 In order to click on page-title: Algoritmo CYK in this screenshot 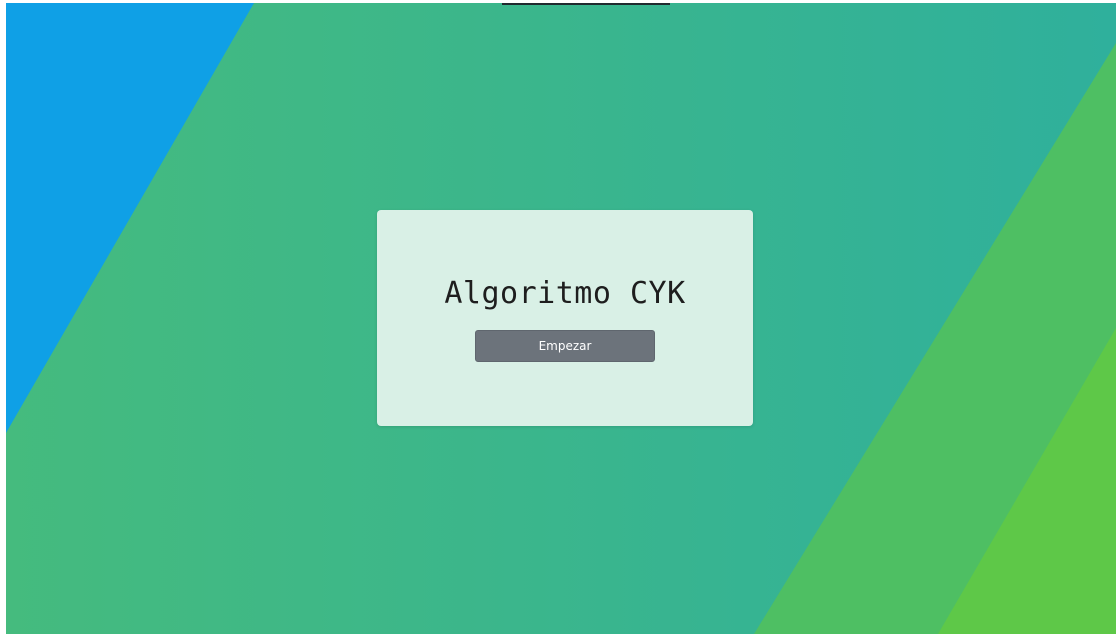, I will do `click(565, 293)`.